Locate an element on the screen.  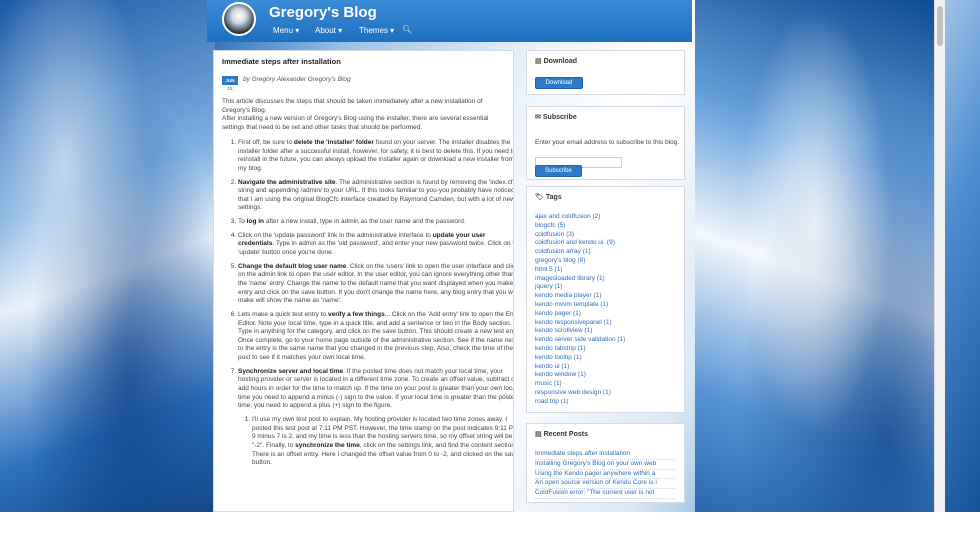
tag-link: responsive web design (1) is located at coordinates (580, 393).